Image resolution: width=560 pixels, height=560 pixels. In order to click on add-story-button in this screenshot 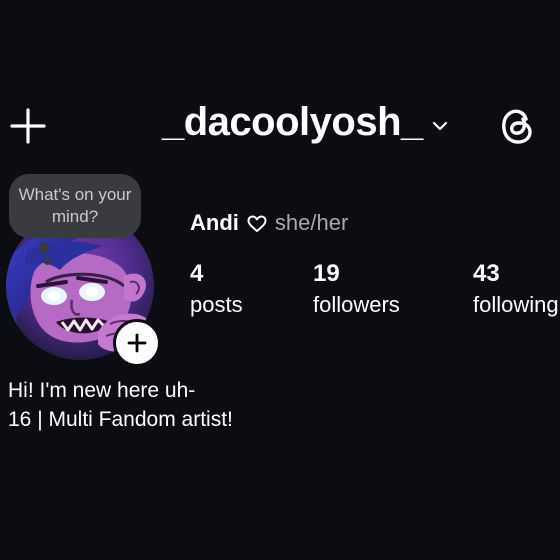, I will do `click(137, 343)`.